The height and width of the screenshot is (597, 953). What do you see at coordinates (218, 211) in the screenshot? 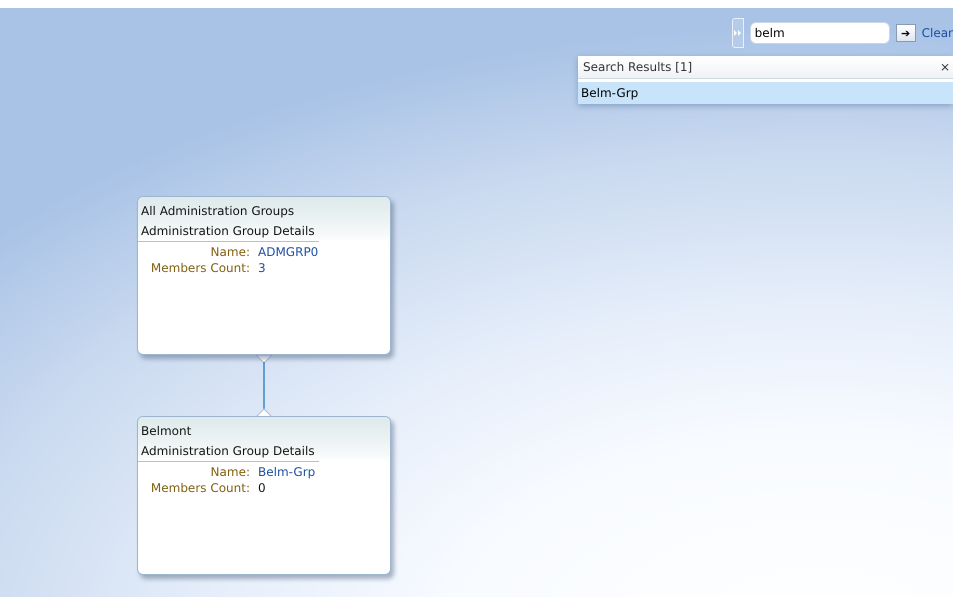
I see `card-title: All Administration Groups` at bounding box center [218, 211].